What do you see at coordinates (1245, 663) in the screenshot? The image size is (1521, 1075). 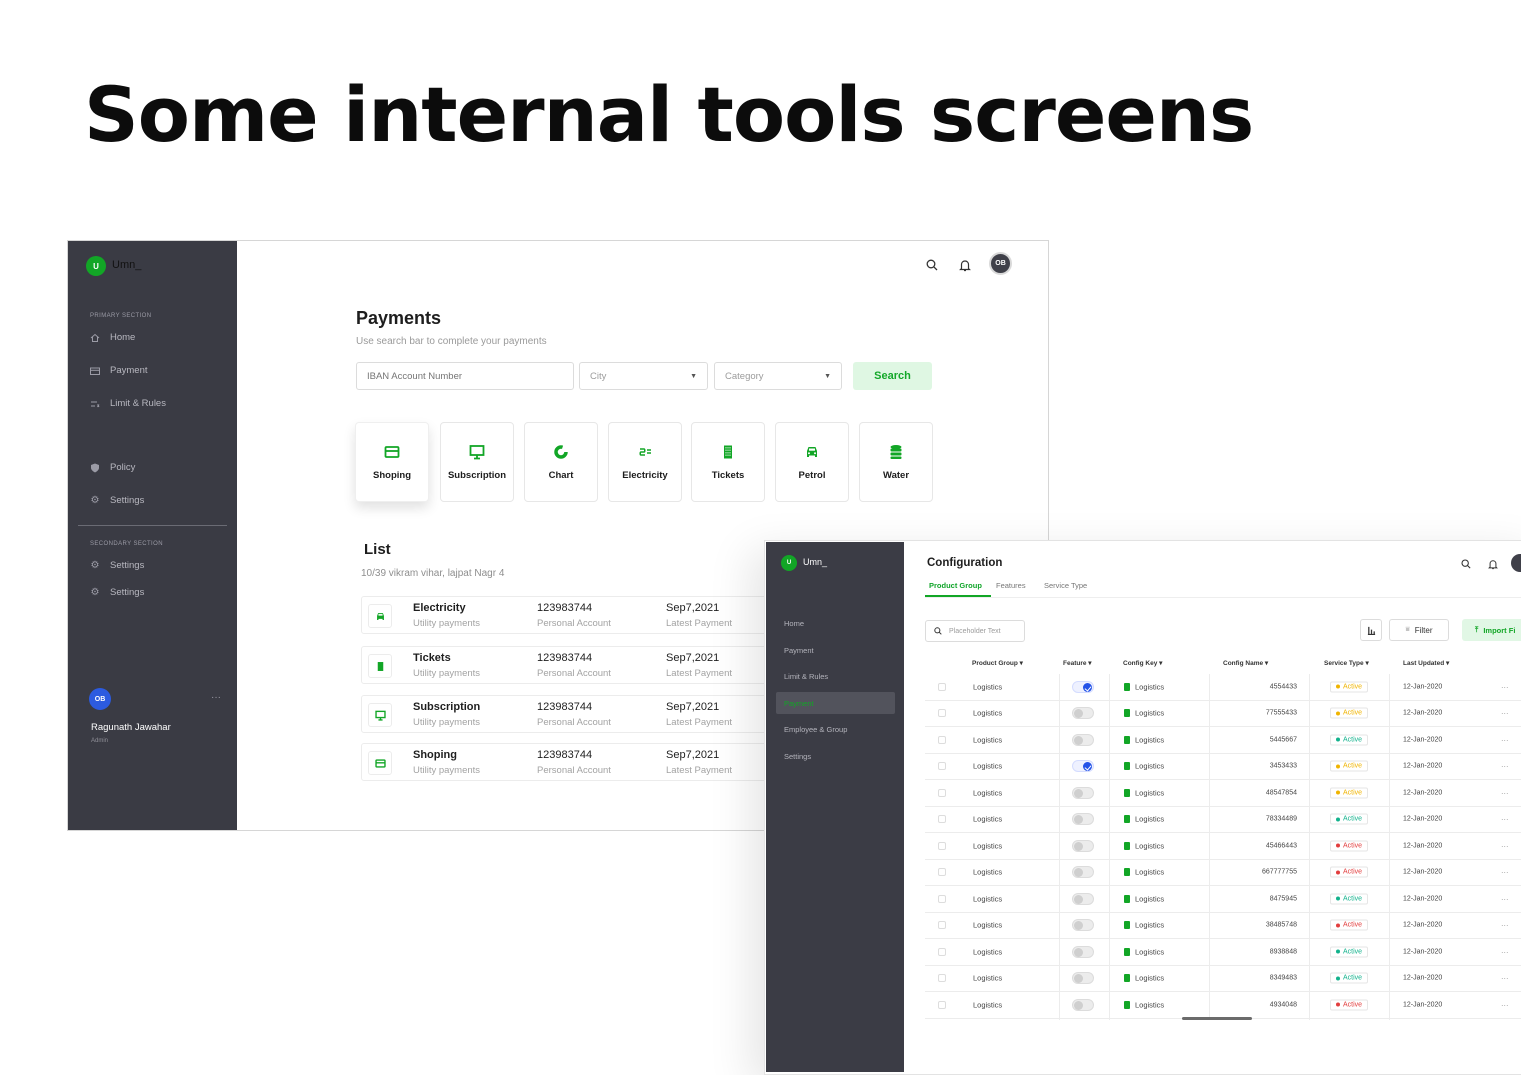 I see `column-header-config-name: Config Name ▾` at bounding box center [1245, 663].